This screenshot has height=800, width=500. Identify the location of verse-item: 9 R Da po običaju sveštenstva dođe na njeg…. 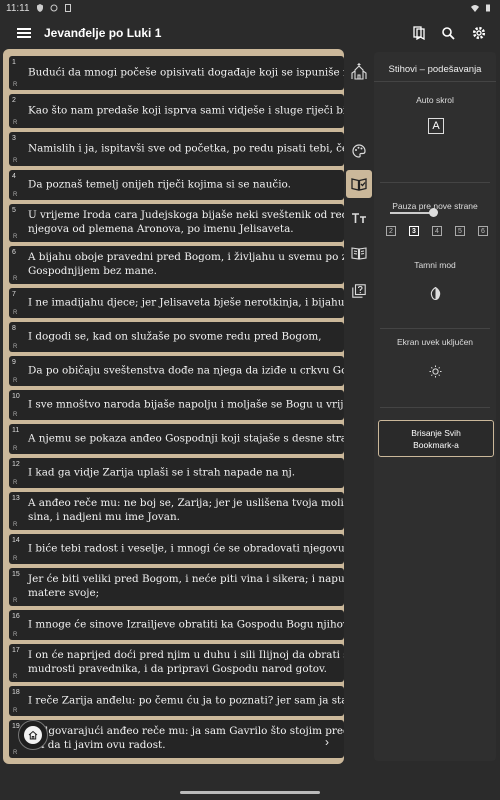
(176, 371).